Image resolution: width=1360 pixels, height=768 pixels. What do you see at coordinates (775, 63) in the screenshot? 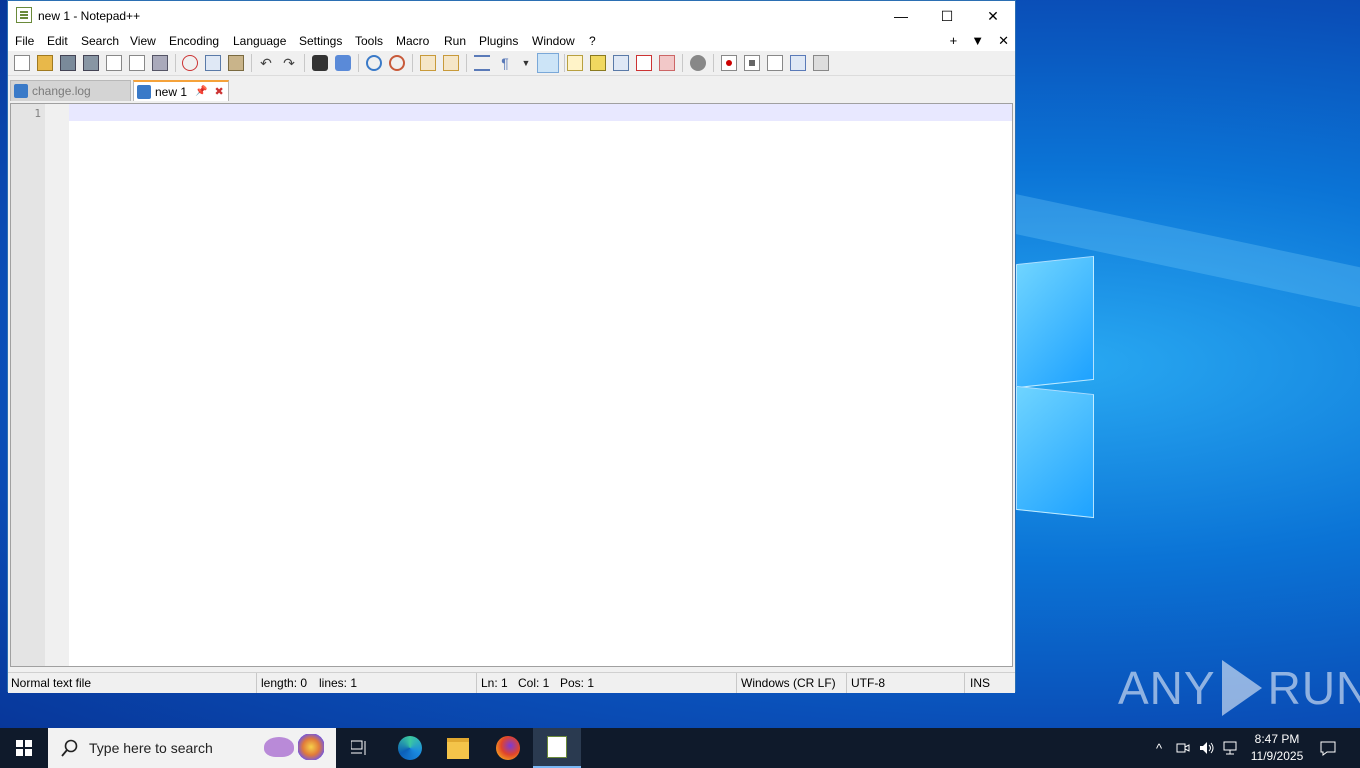
I see `play-macro-icon` at bounding box center [775, 63].